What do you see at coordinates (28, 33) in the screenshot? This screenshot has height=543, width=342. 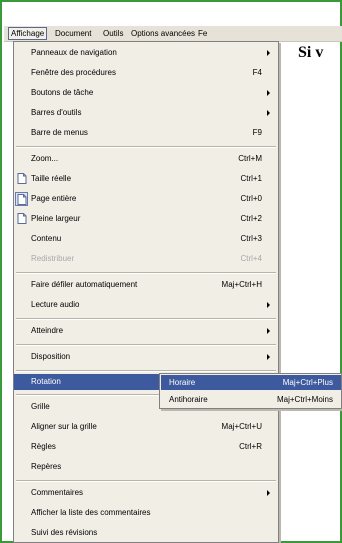 I see `menu-affichage: Affichage` at bounding box center [28, 33].